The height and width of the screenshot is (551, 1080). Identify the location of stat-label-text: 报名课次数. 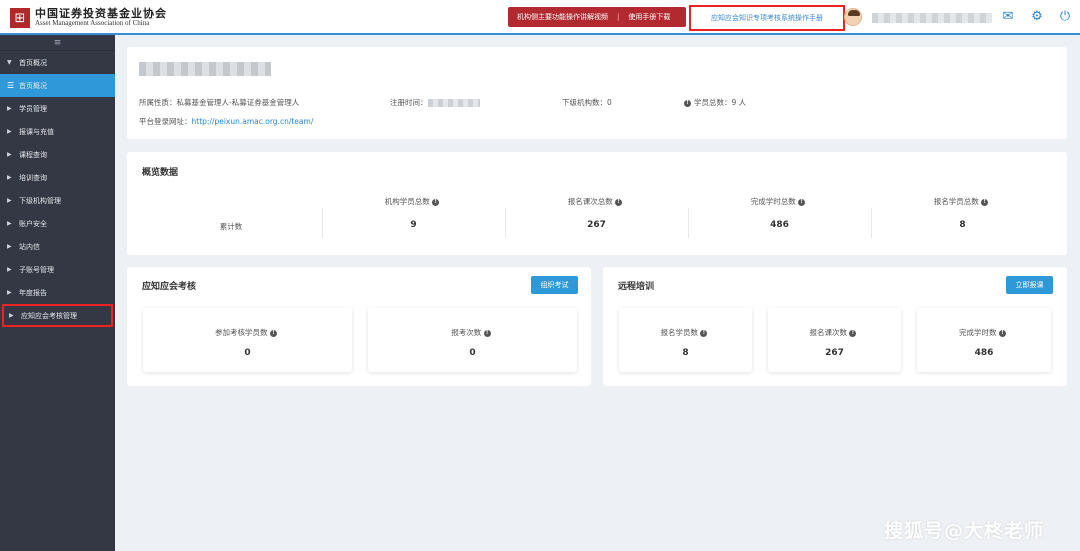
(828, 332).